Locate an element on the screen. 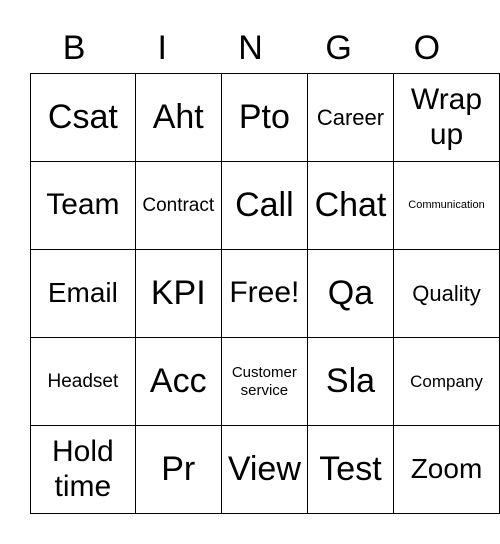  bingo-cell: Free! is located at coordinates (264, 293).